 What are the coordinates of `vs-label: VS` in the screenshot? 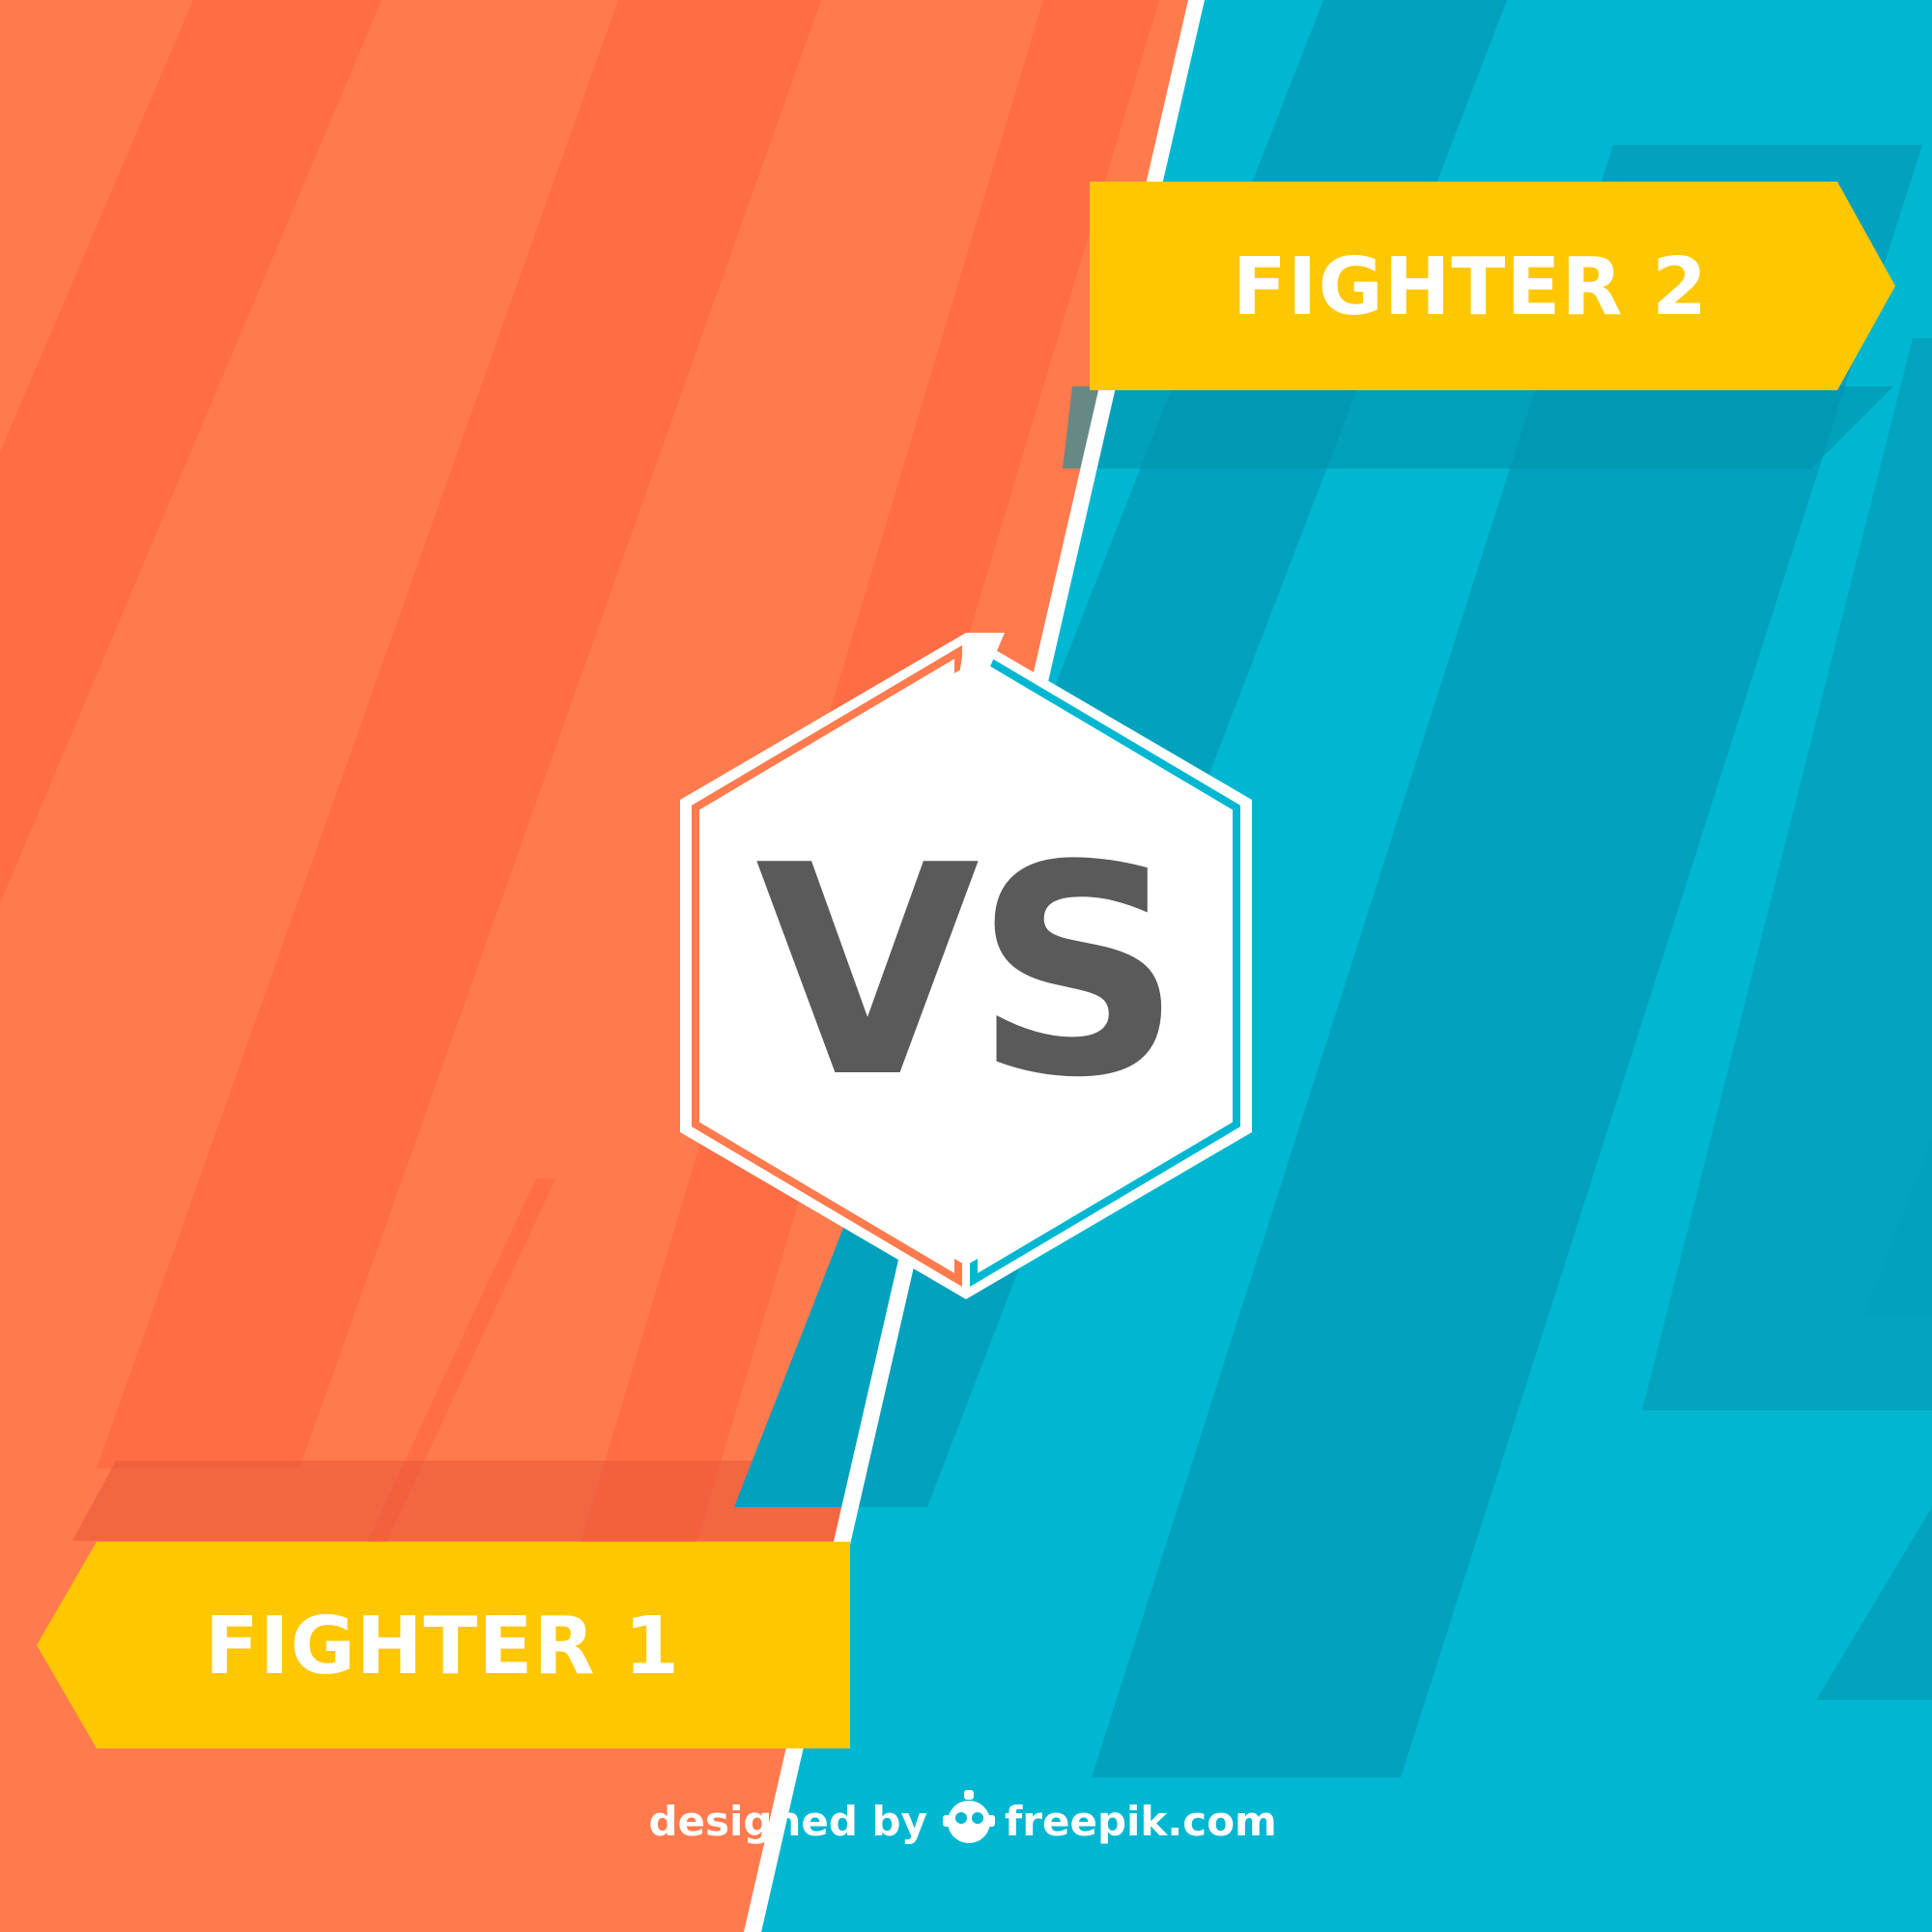 It's located at (966, 972).